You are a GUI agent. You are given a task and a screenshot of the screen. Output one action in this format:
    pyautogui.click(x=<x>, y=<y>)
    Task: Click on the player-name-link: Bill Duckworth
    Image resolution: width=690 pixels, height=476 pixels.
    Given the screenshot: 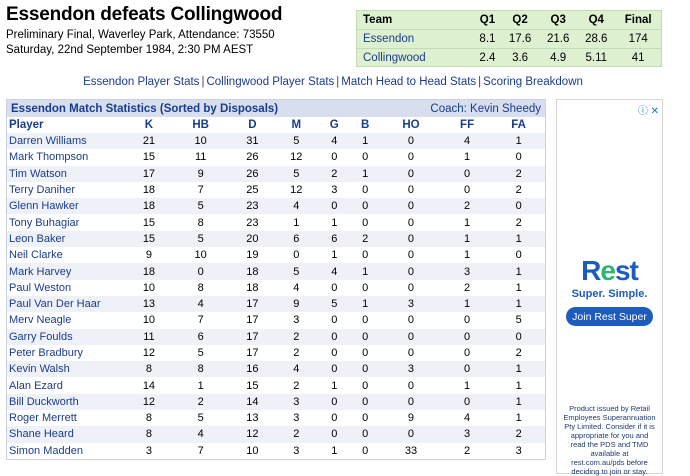 What is the action you would take?
    pyautogui.click(x=67, y=402)
    